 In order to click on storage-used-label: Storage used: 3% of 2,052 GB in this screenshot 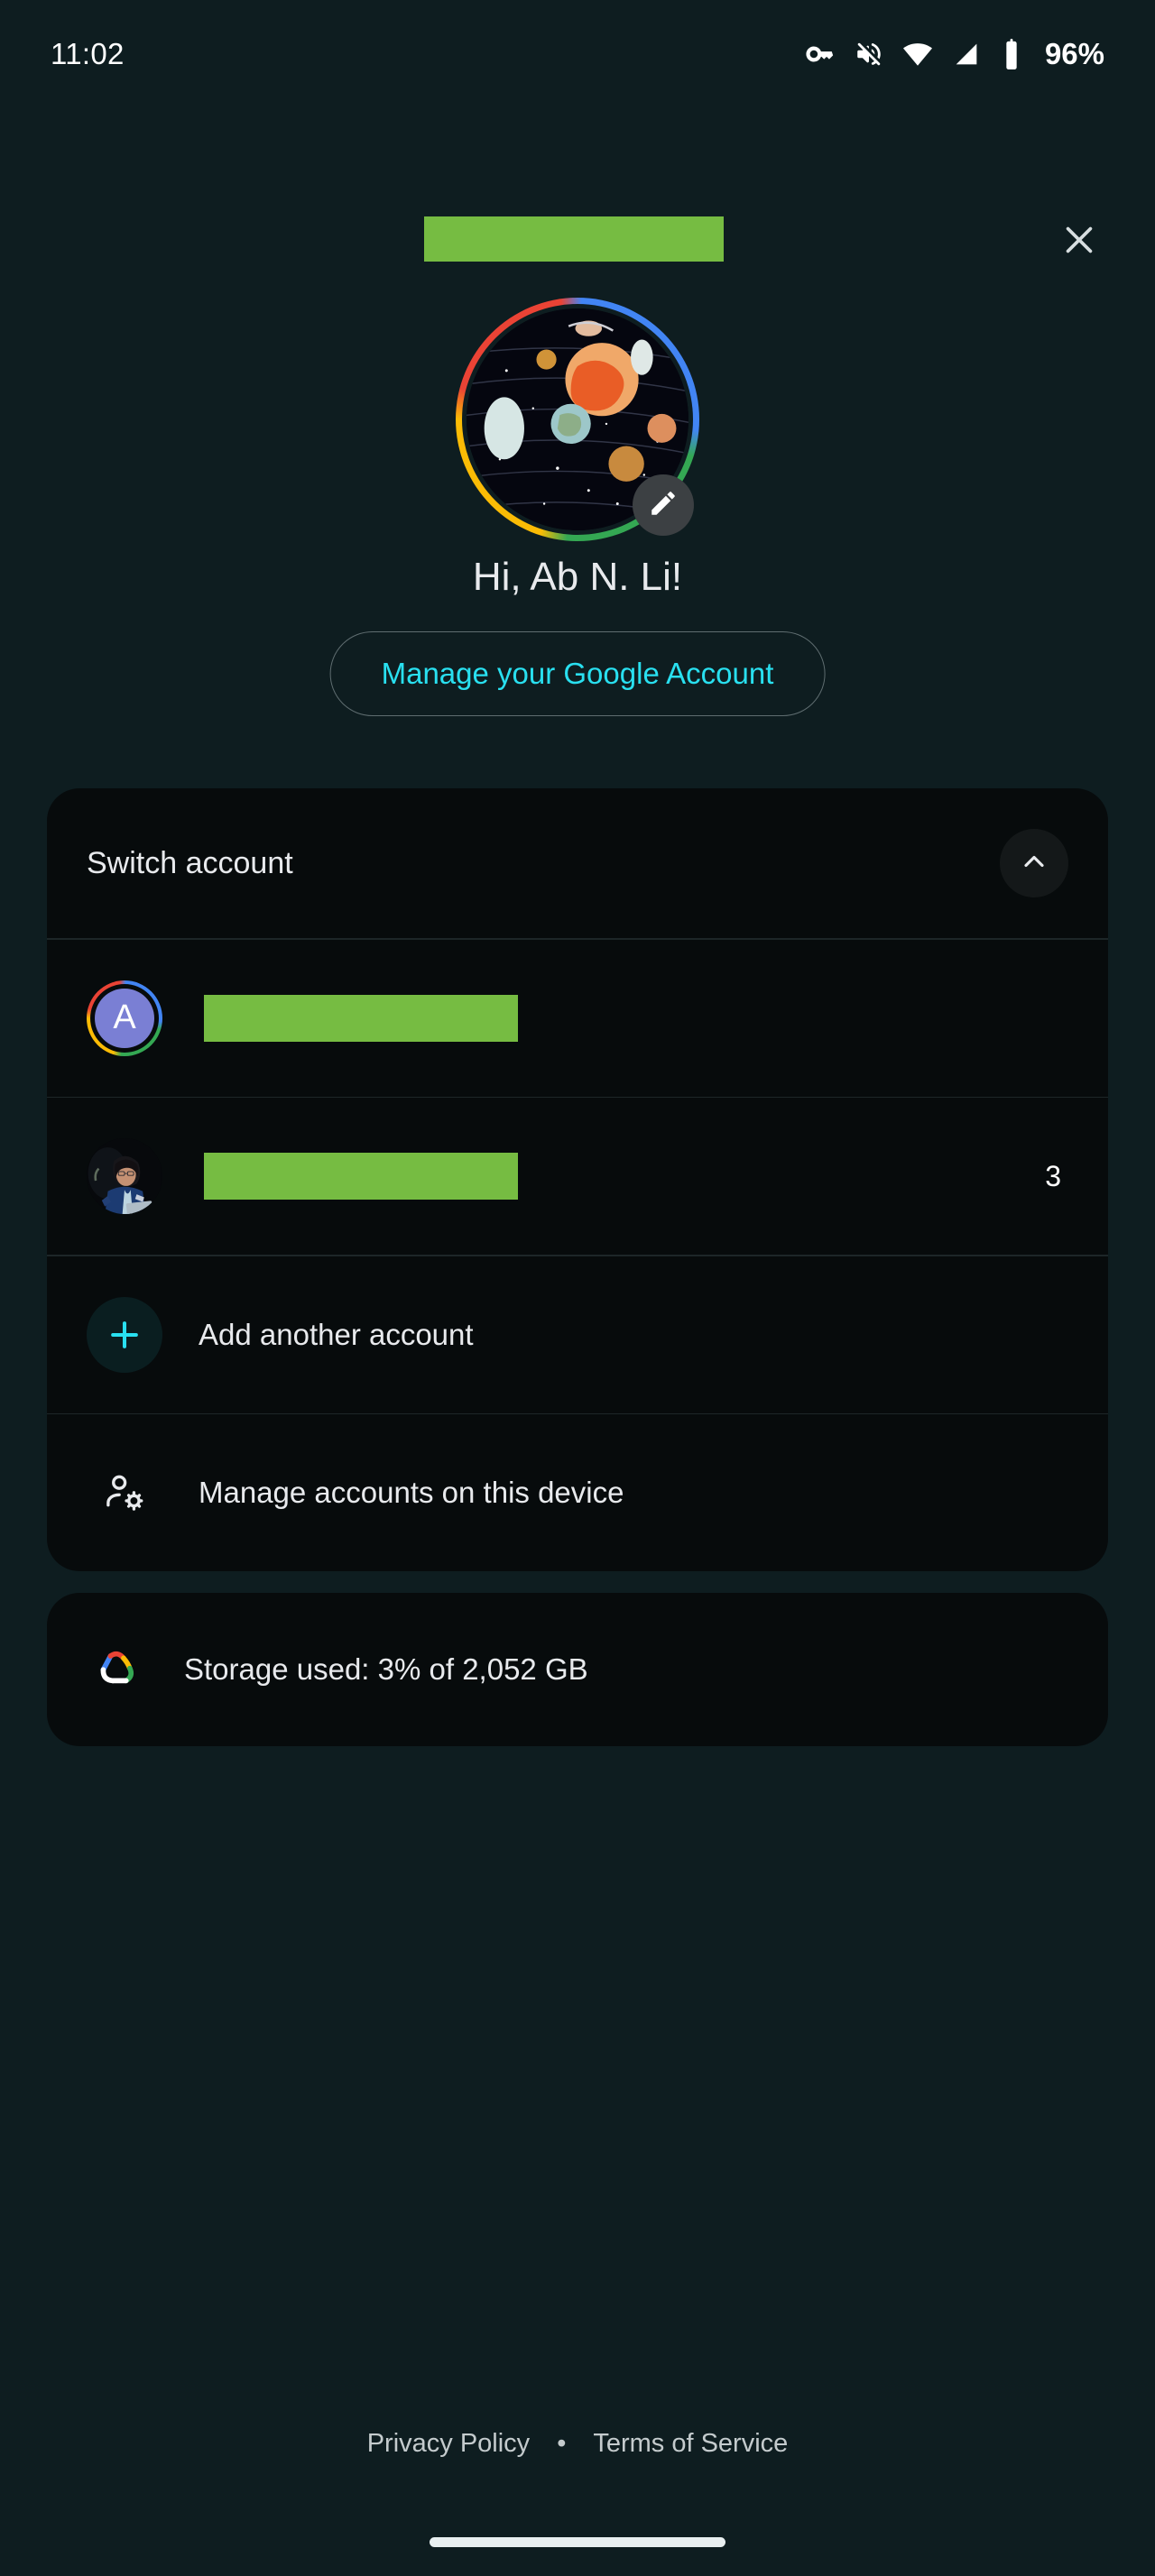, I will do `click(386, 1669)`.